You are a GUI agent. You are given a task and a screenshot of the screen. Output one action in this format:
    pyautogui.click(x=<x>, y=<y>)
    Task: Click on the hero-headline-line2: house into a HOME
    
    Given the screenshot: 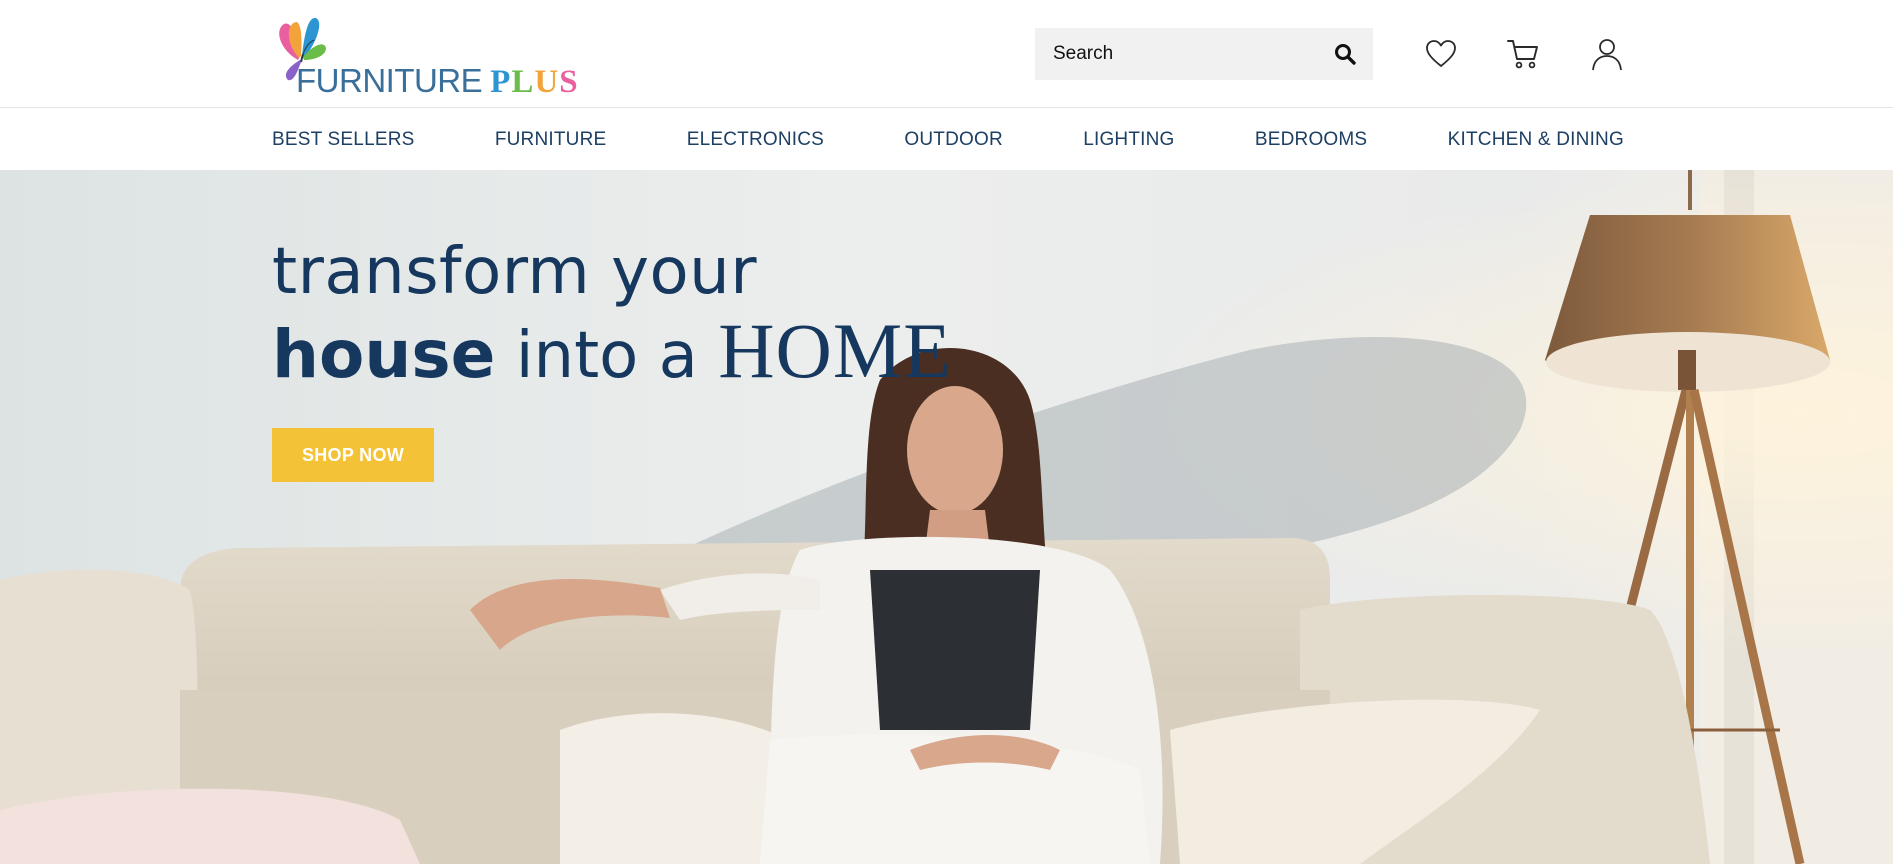 What is the action you would take?
    pyautogui.click(x=612, y=351)
    